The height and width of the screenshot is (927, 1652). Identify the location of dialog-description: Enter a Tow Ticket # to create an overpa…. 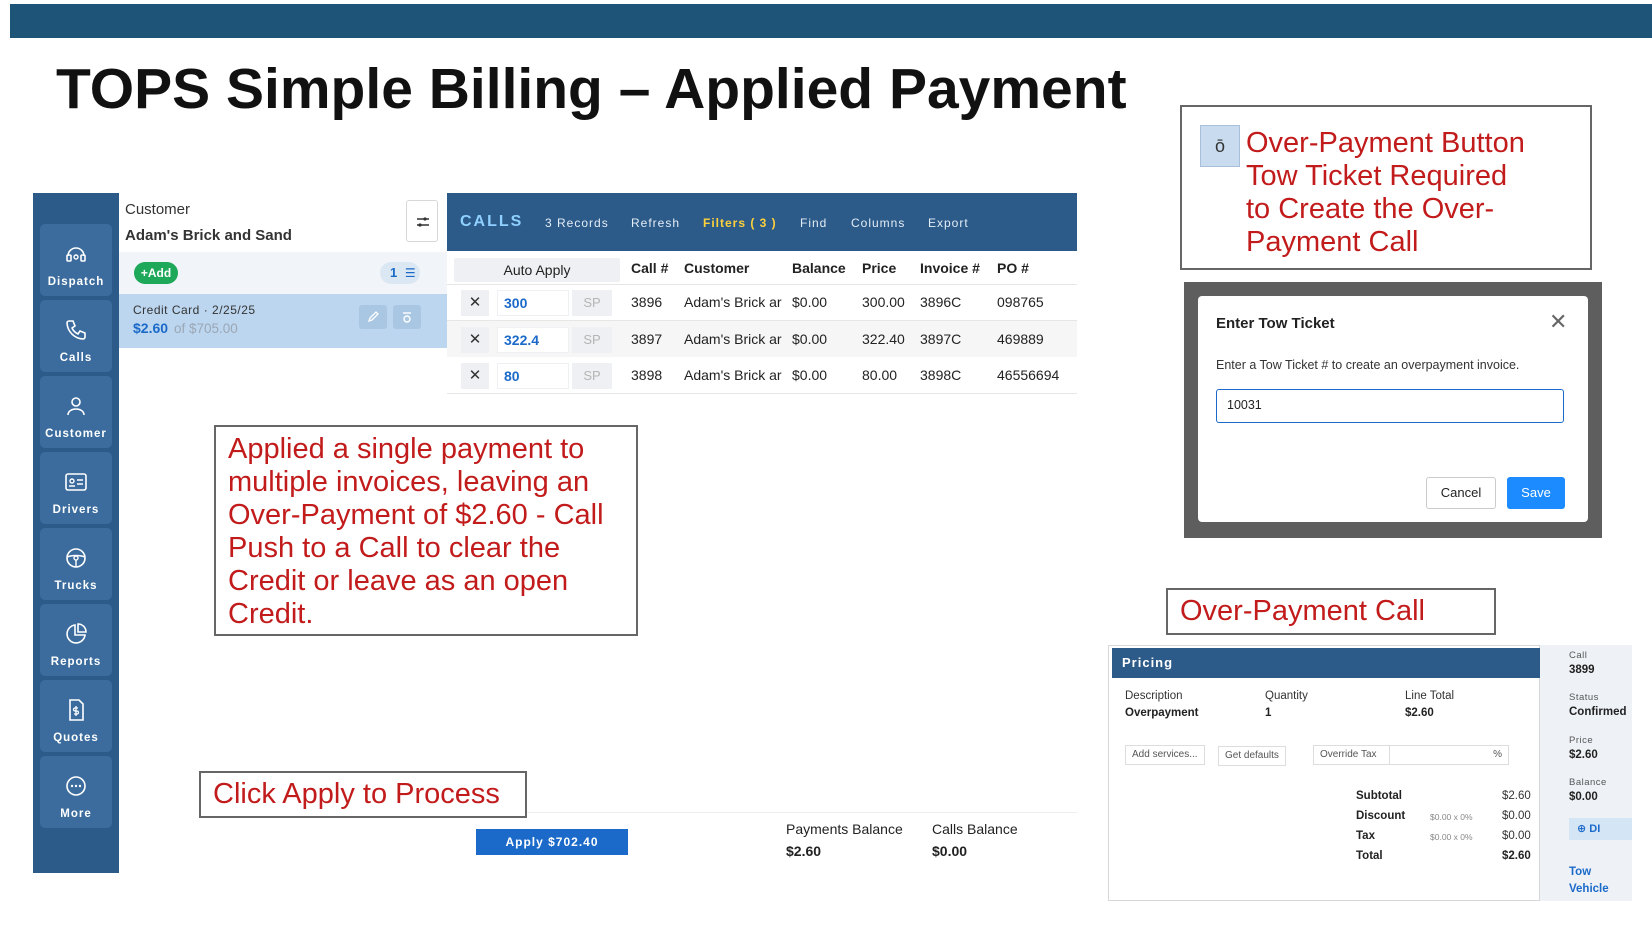
(1368, 365).